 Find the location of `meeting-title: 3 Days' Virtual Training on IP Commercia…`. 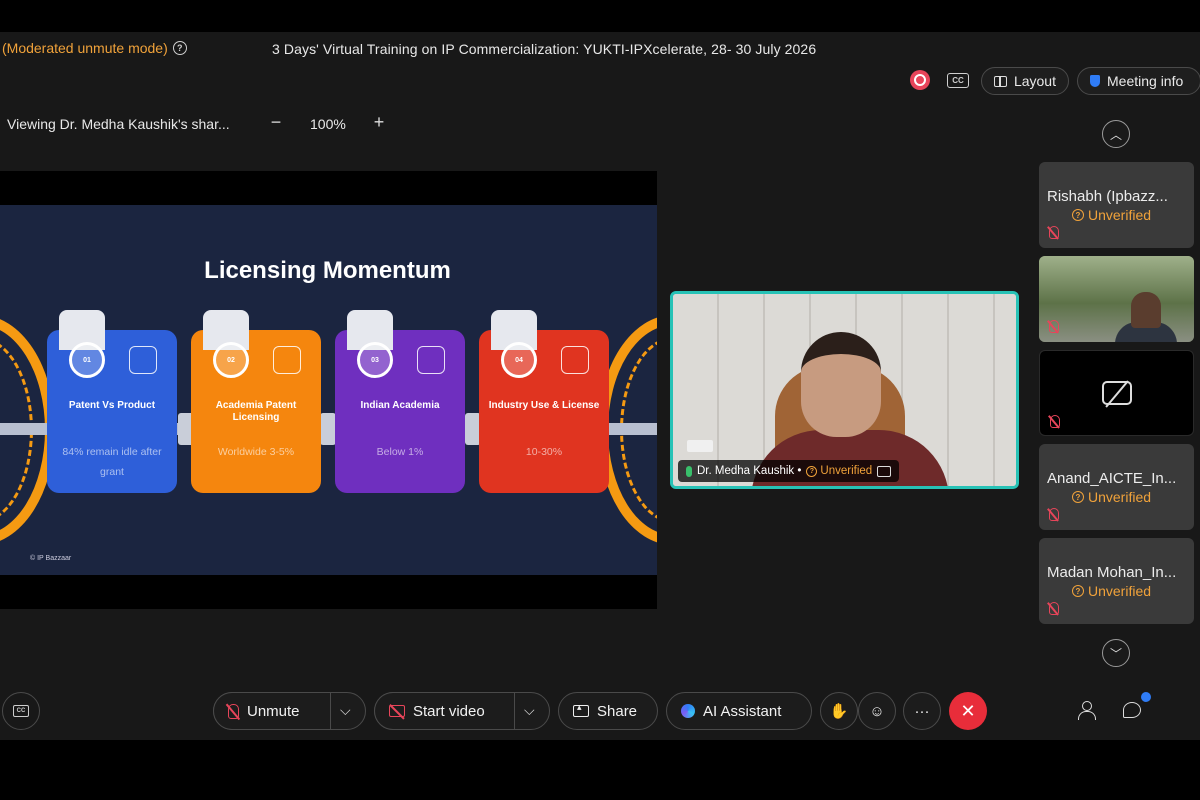

meeting-title: 3 Days' Virtual Training on IP Commercia… is located at coordinates (544, 49).